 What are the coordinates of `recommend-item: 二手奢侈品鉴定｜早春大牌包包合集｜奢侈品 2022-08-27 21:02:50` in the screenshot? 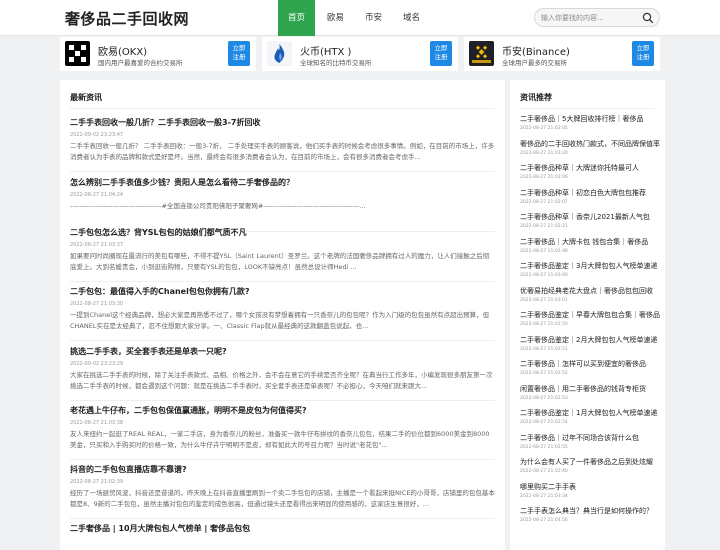 It's located at (590, 318).